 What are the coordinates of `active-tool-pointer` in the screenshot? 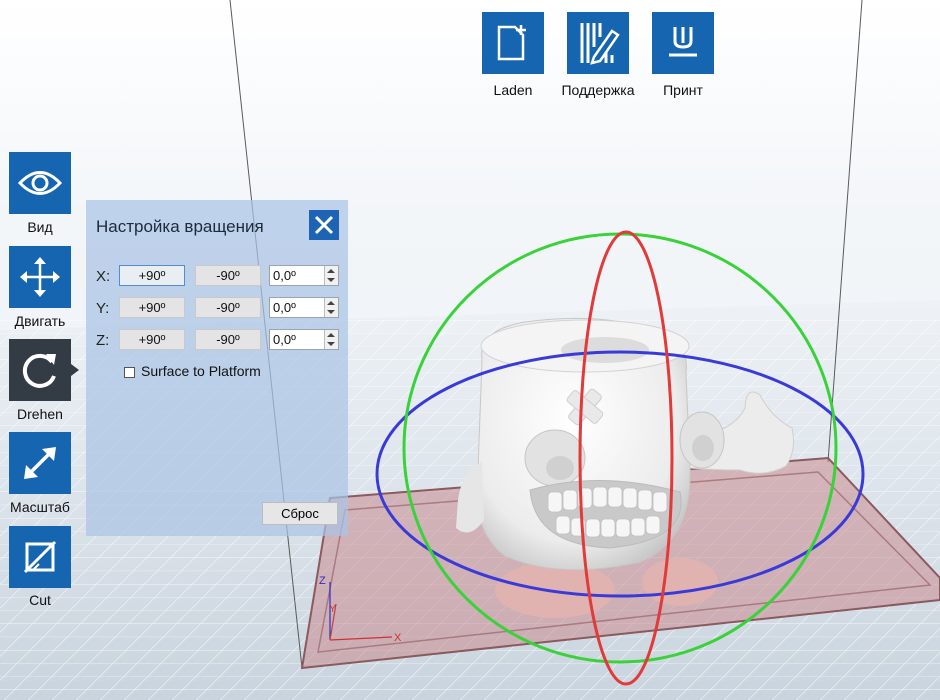 It's located at (75, 370).